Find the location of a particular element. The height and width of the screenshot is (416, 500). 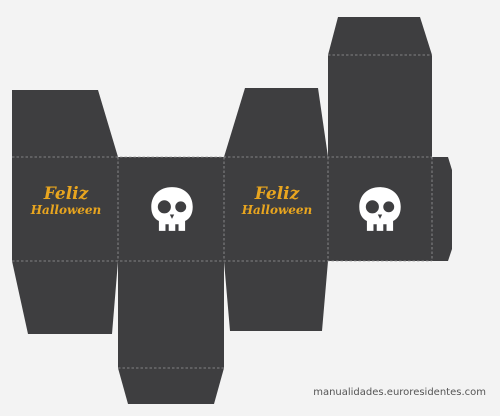

source-watermark: manualidades.euroresidentes.com is located at coordinates (399, 392).